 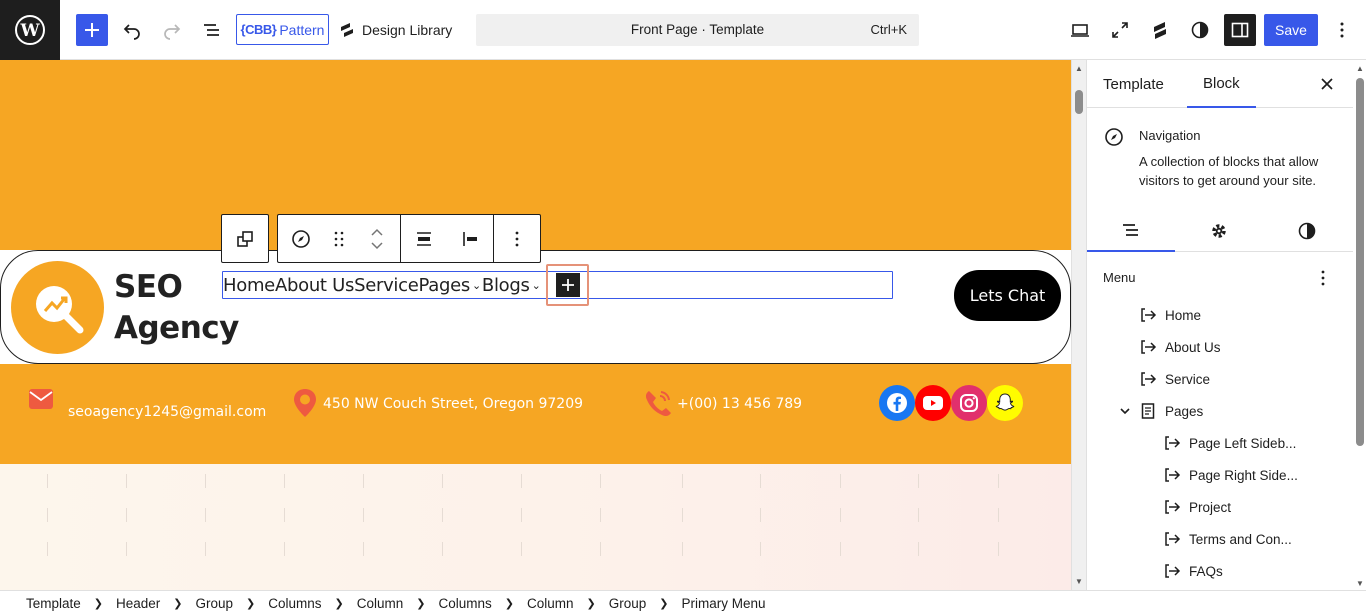 What do you see at coordinates (1327, 84) in the screenshot?
I see `close-sidebar-button` at bounding box center [1327, 84].